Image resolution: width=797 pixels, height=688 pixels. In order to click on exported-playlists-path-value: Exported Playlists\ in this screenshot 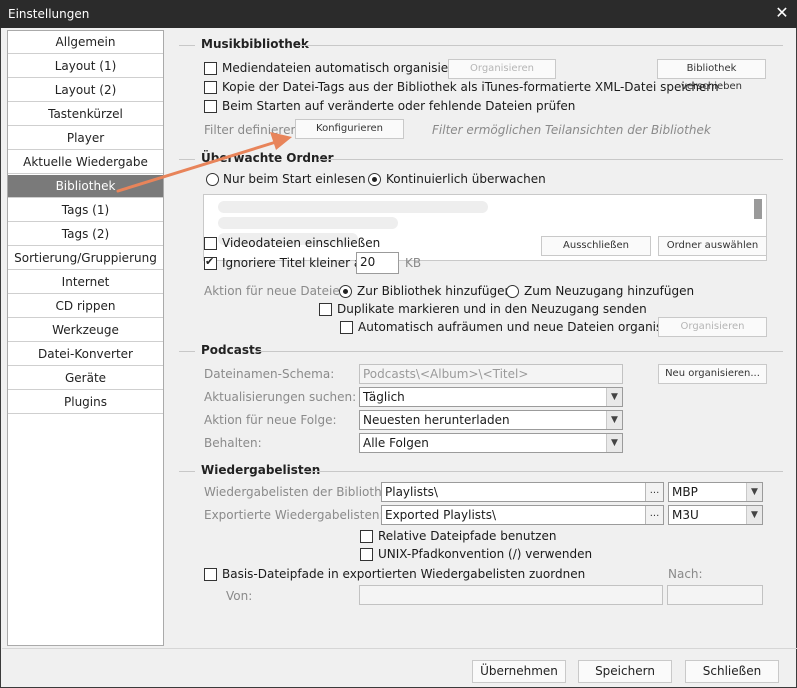, I will do `click(441, 515)`.